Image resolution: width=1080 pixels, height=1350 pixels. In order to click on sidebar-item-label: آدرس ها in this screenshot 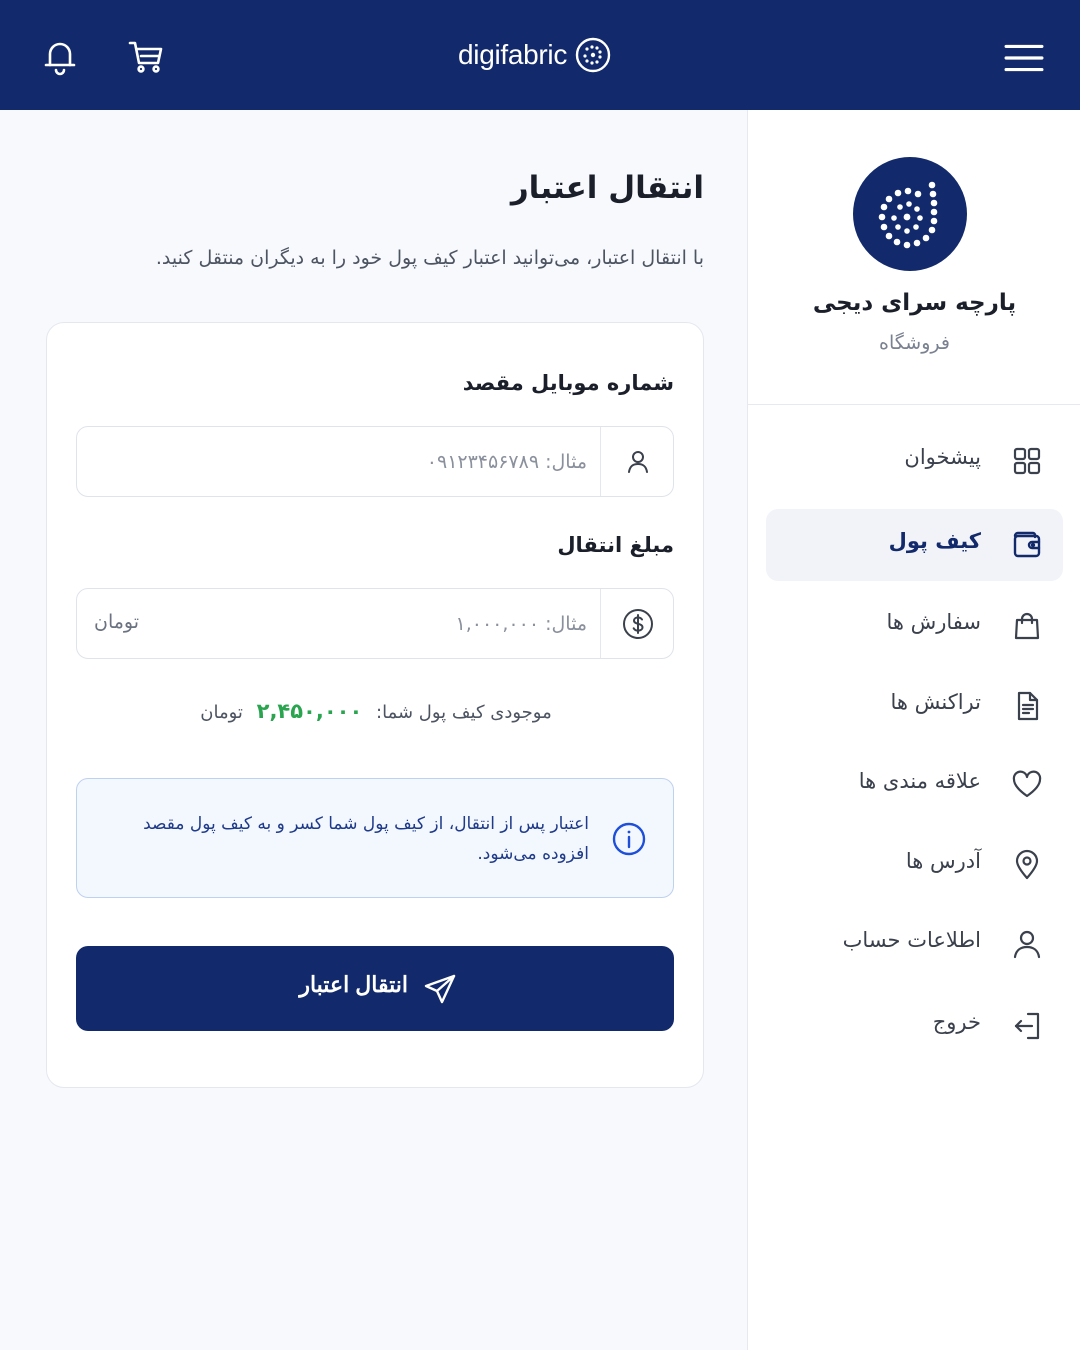, I will do `click(943, 861)`.